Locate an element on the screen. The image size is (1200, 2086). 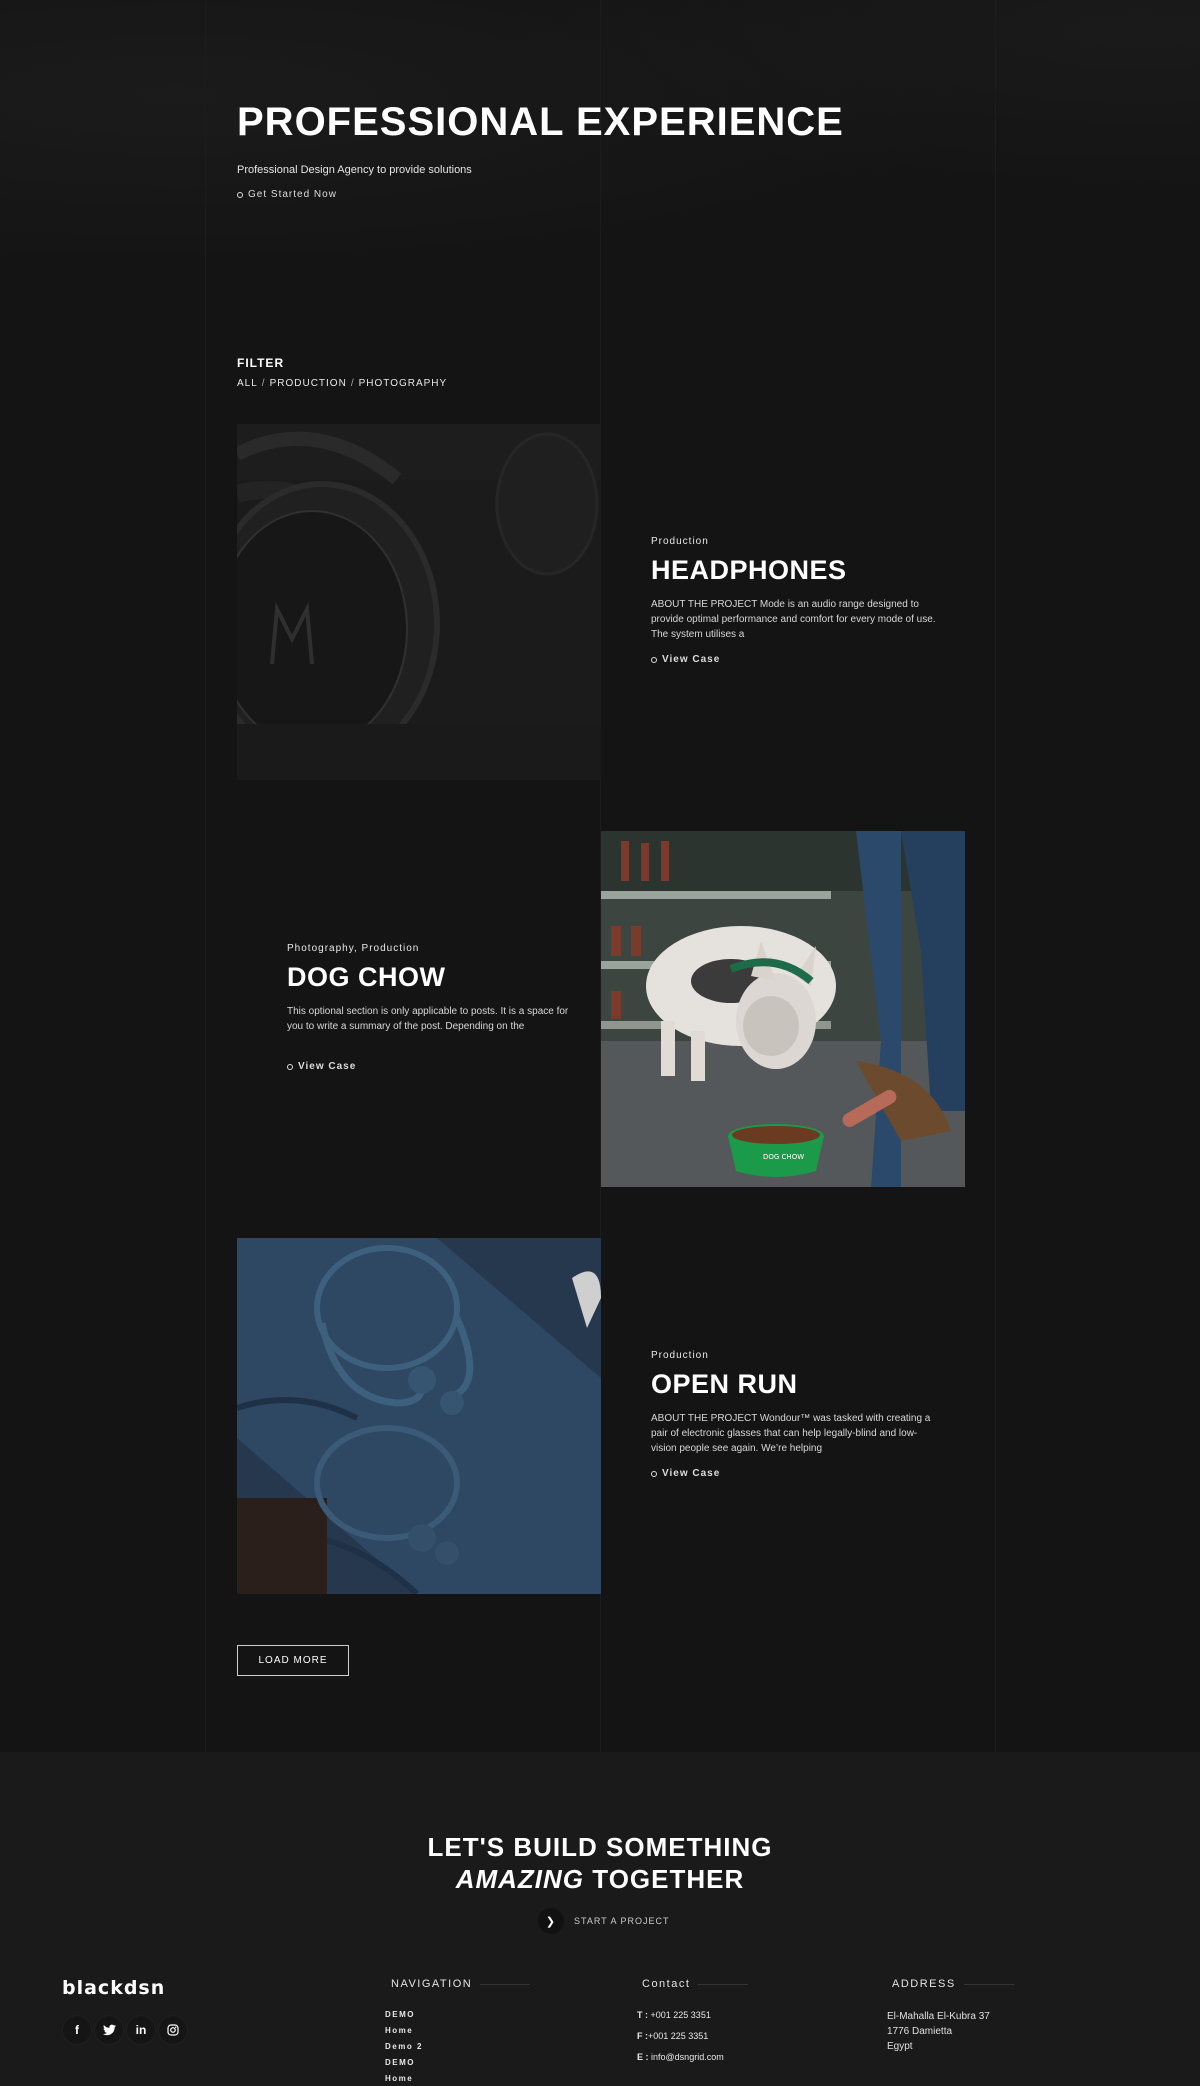
start-project-link: ❯ START A PROJECT is located at coordinates (604, 1921).